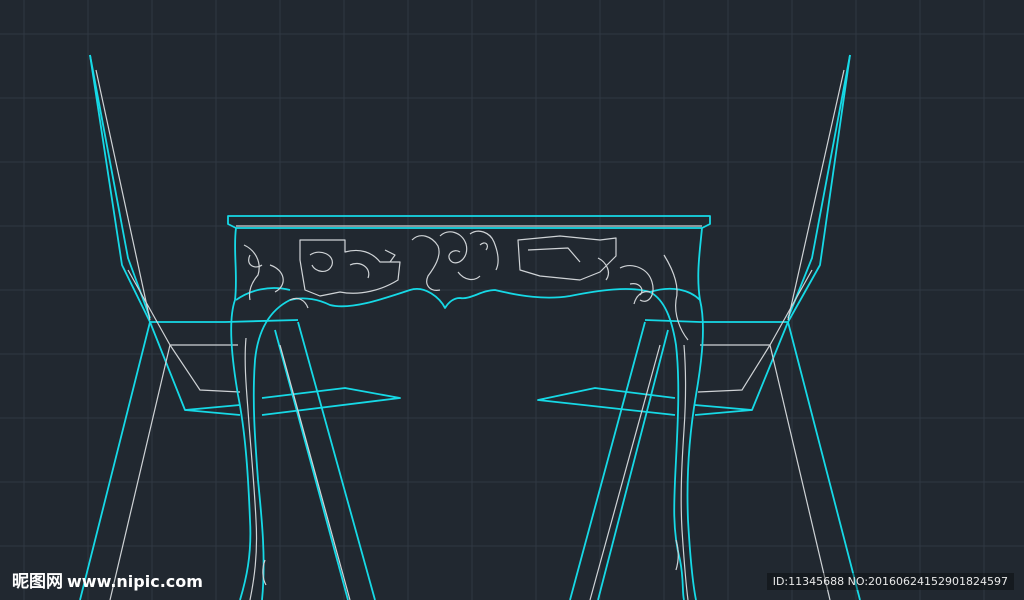  I want to click on watermark-site: www.nipic.com, so click(135, 581).